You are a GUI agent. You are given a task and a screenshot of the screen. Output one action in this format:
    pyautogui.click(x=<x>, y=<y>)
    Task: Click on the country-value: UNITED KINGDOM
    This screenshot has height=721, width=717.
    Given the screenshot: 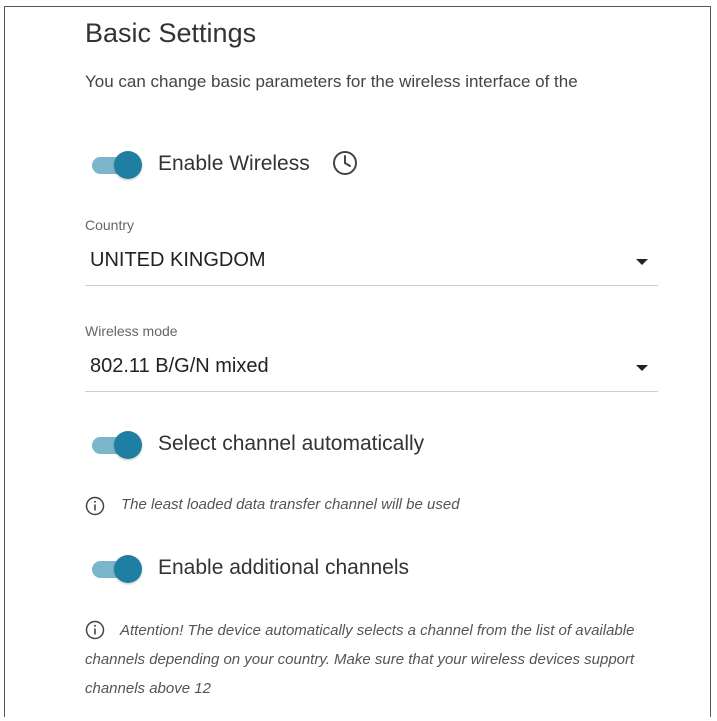 What is the action you would take?
    pyautogui.click(x=178, y=260)
    